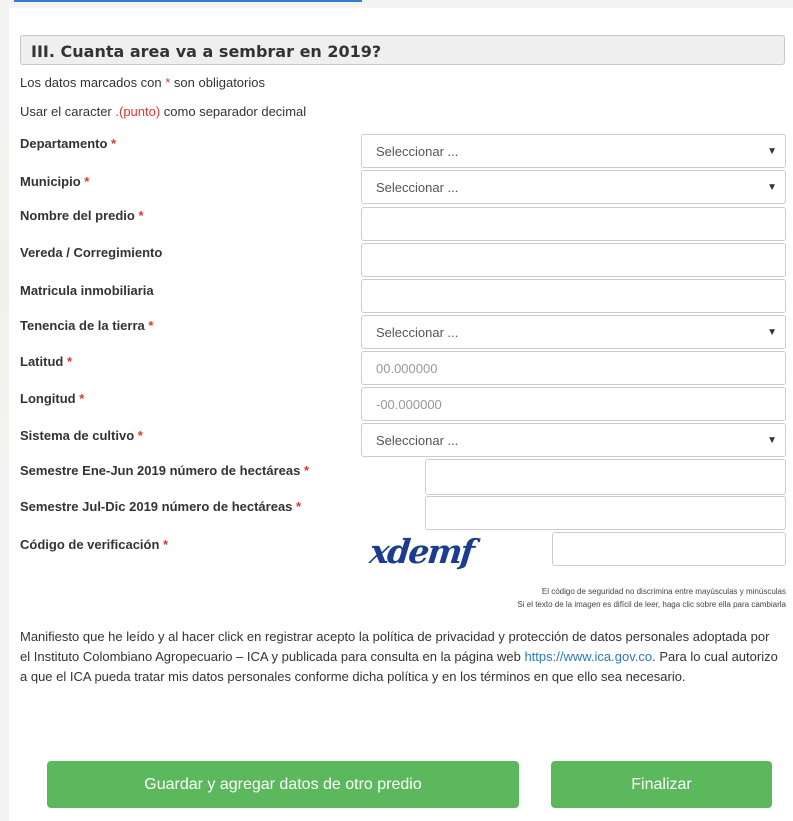  What do you see at coordinates (409, 404) in the screenshot?
I see `longitud-placeholder: -00.000000` at bounding box center [409, 404].